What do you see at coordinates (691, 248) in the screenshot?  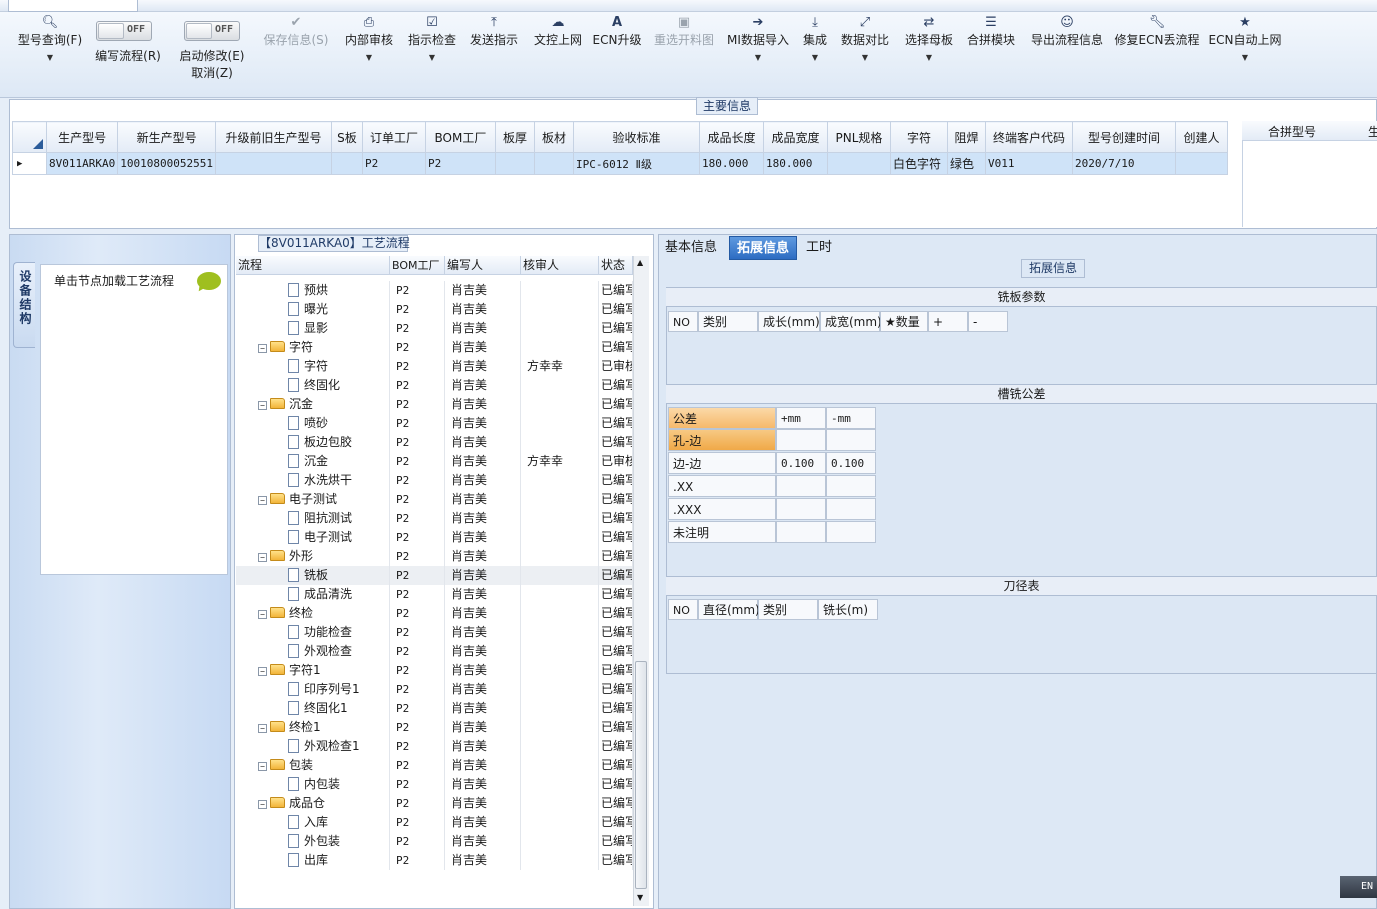 I see `tab-basic-info: 基本信息` at bounding box center [691, 248].